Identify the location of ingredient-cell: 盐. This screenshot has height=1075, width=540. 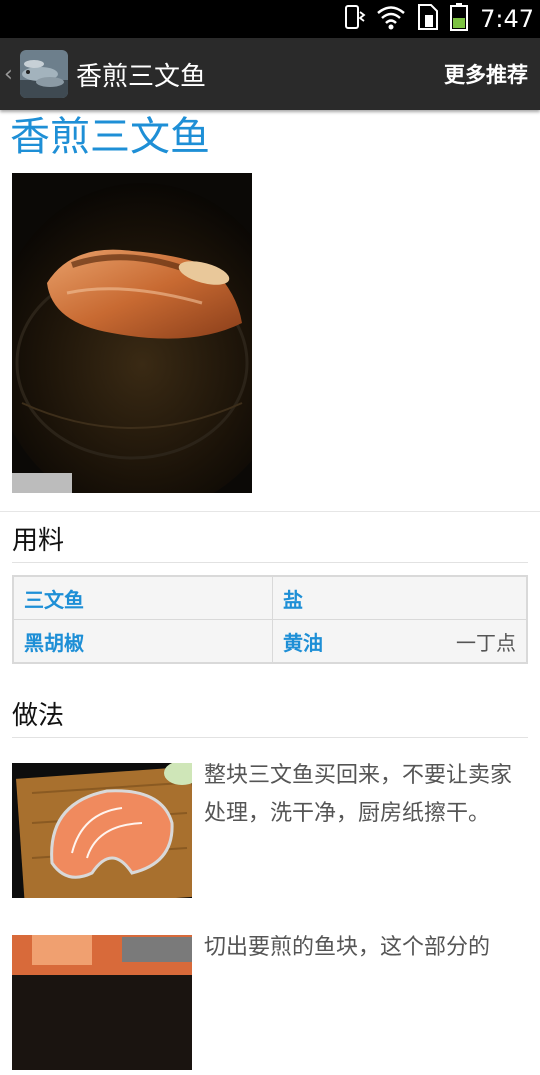
(400, 597).